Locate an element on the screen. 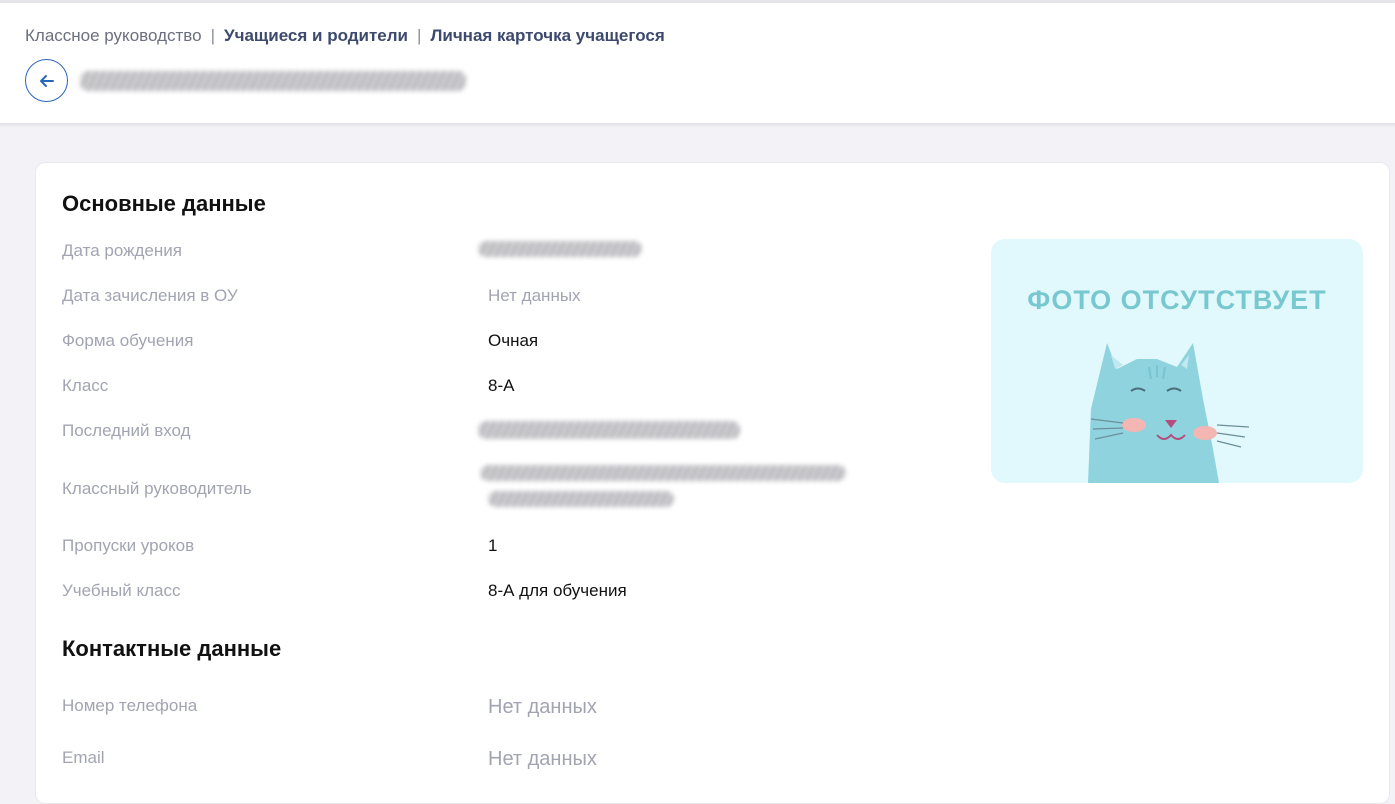 The height and width of the screenshot is (804, 1395). value-study-form: Очная is located at coordinates (513, 340).